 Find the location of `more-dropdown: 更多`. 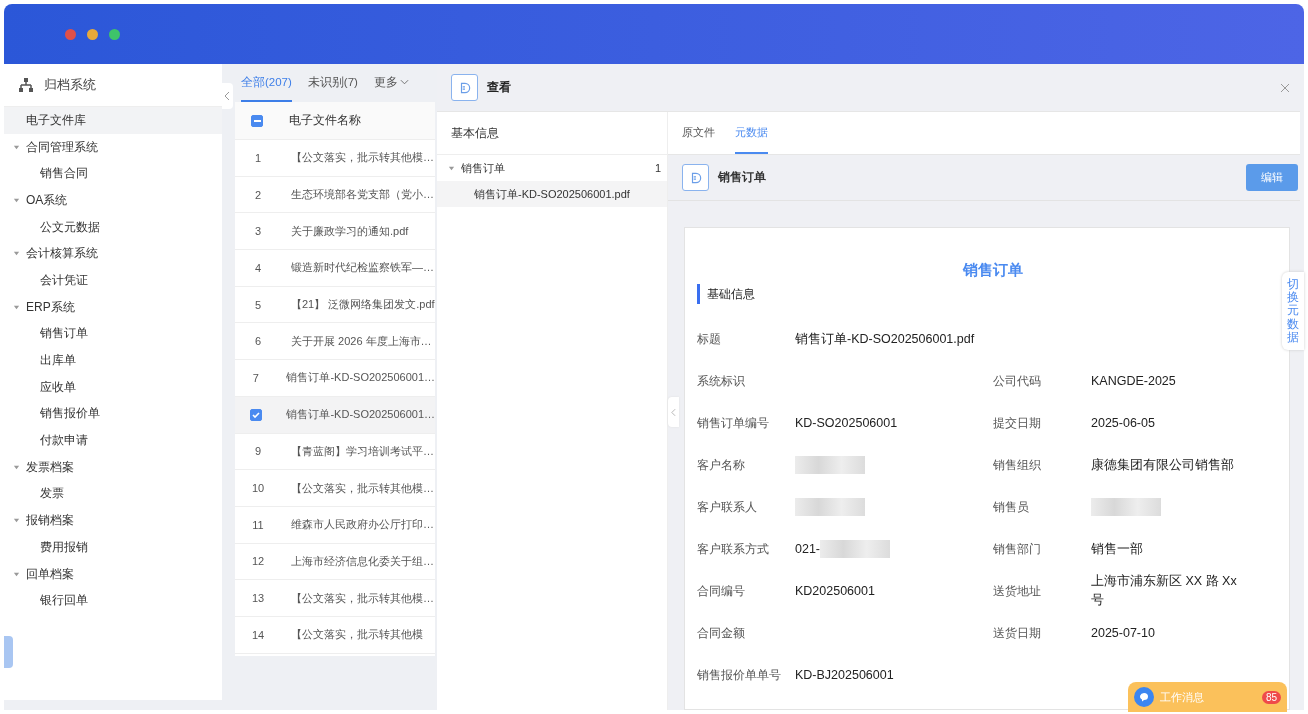

more-dropdown: 更多 is located at coordinates (391, 83).